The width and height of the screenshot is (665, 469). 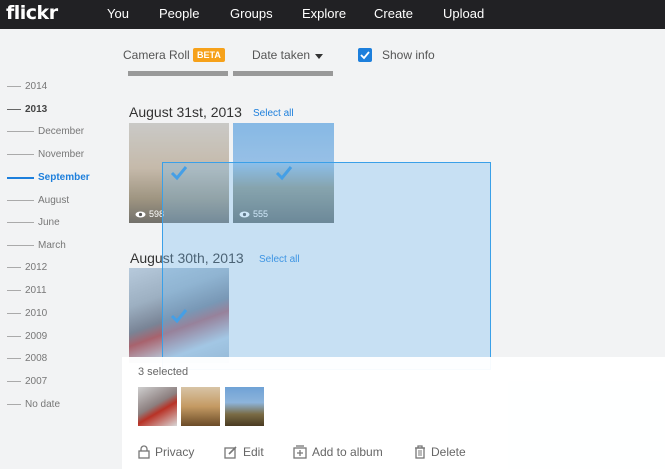 I want to click on camera-roll-title: Camera Roll, so click(x=156, y=55).